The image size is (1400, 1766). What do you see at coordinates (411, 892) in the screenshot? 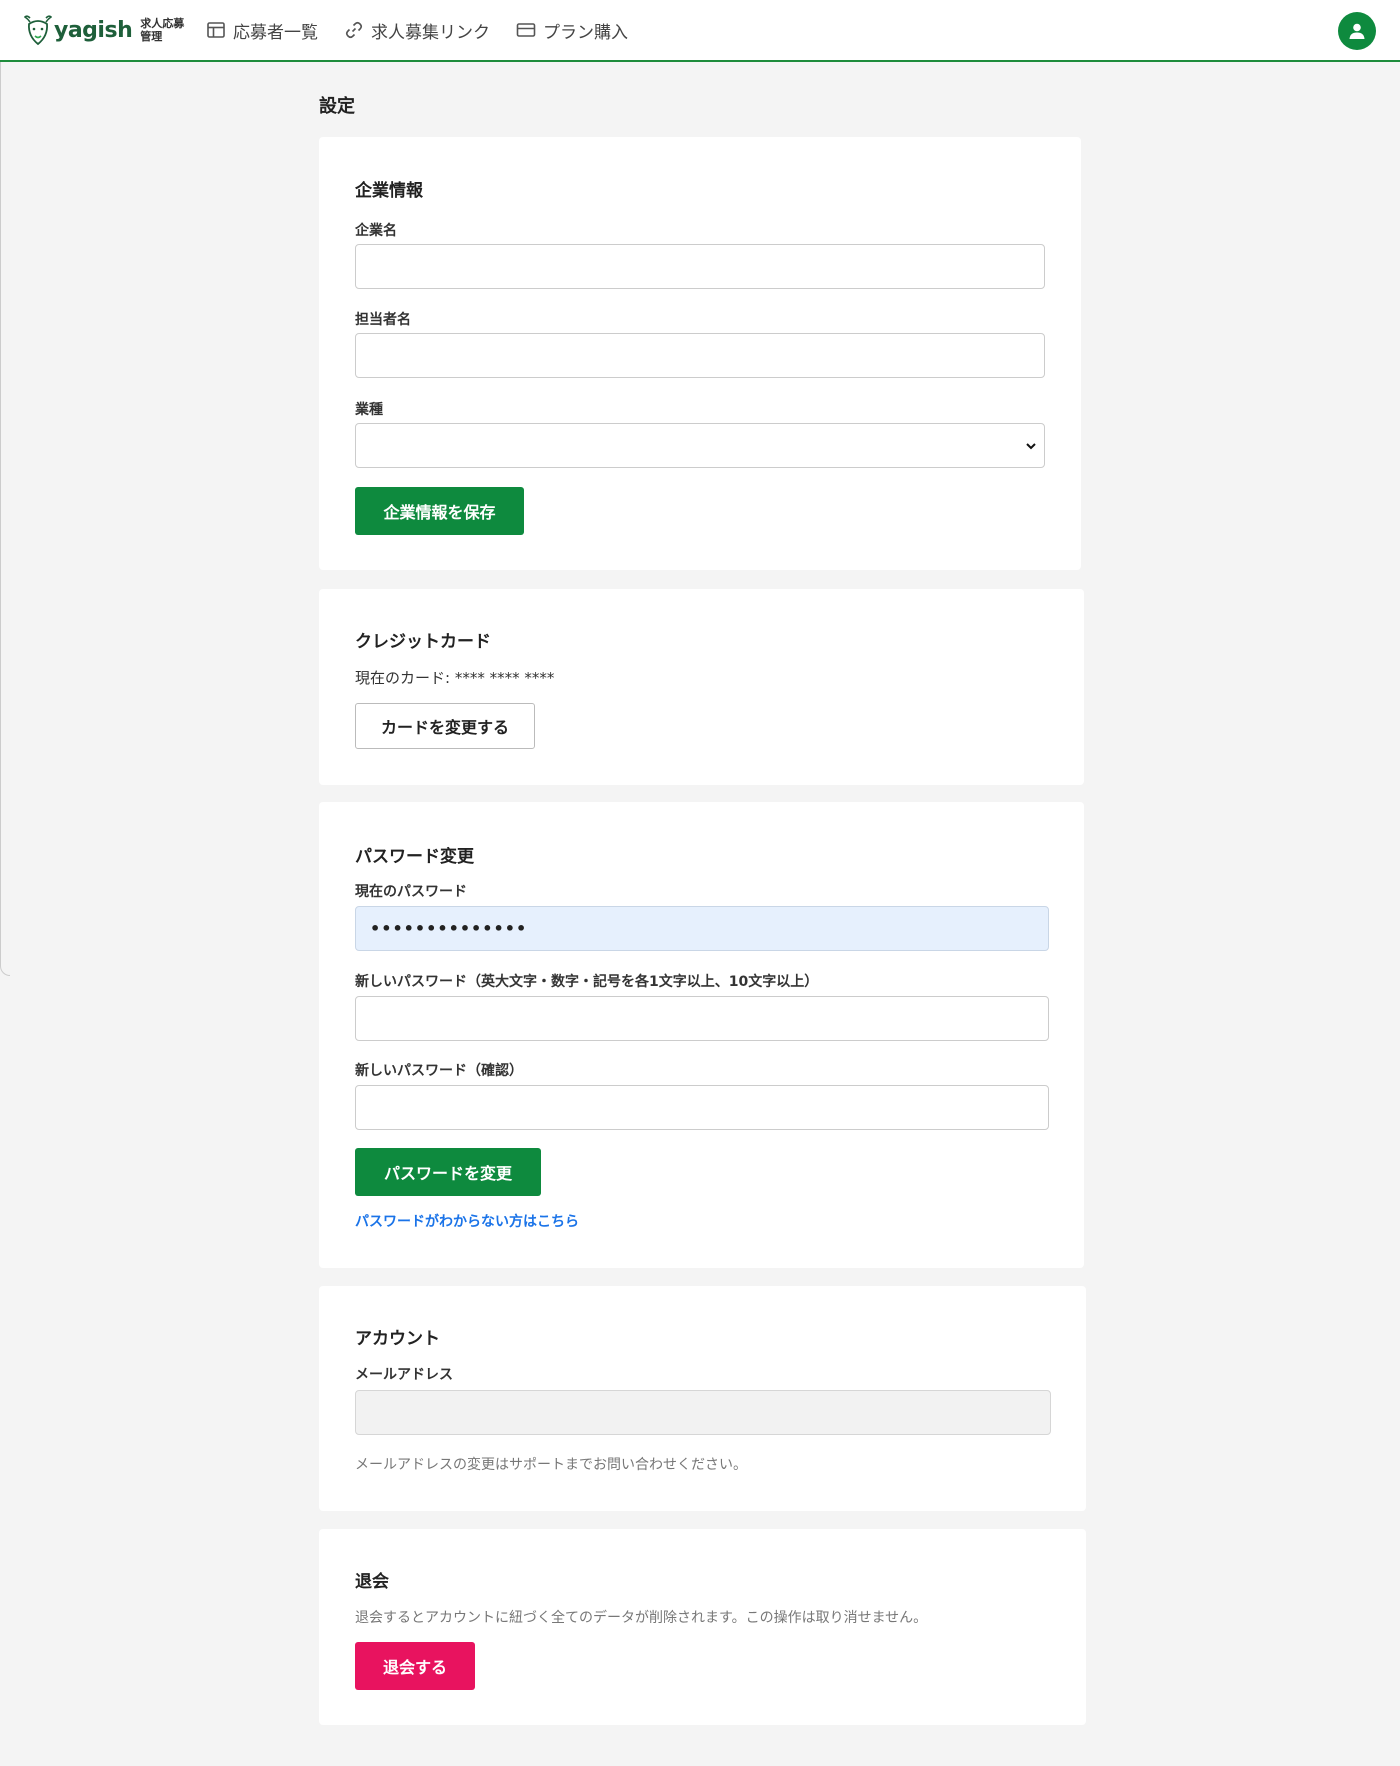
I see `current-password-label: 現在のパスワード` at bounding box center [411, 892].